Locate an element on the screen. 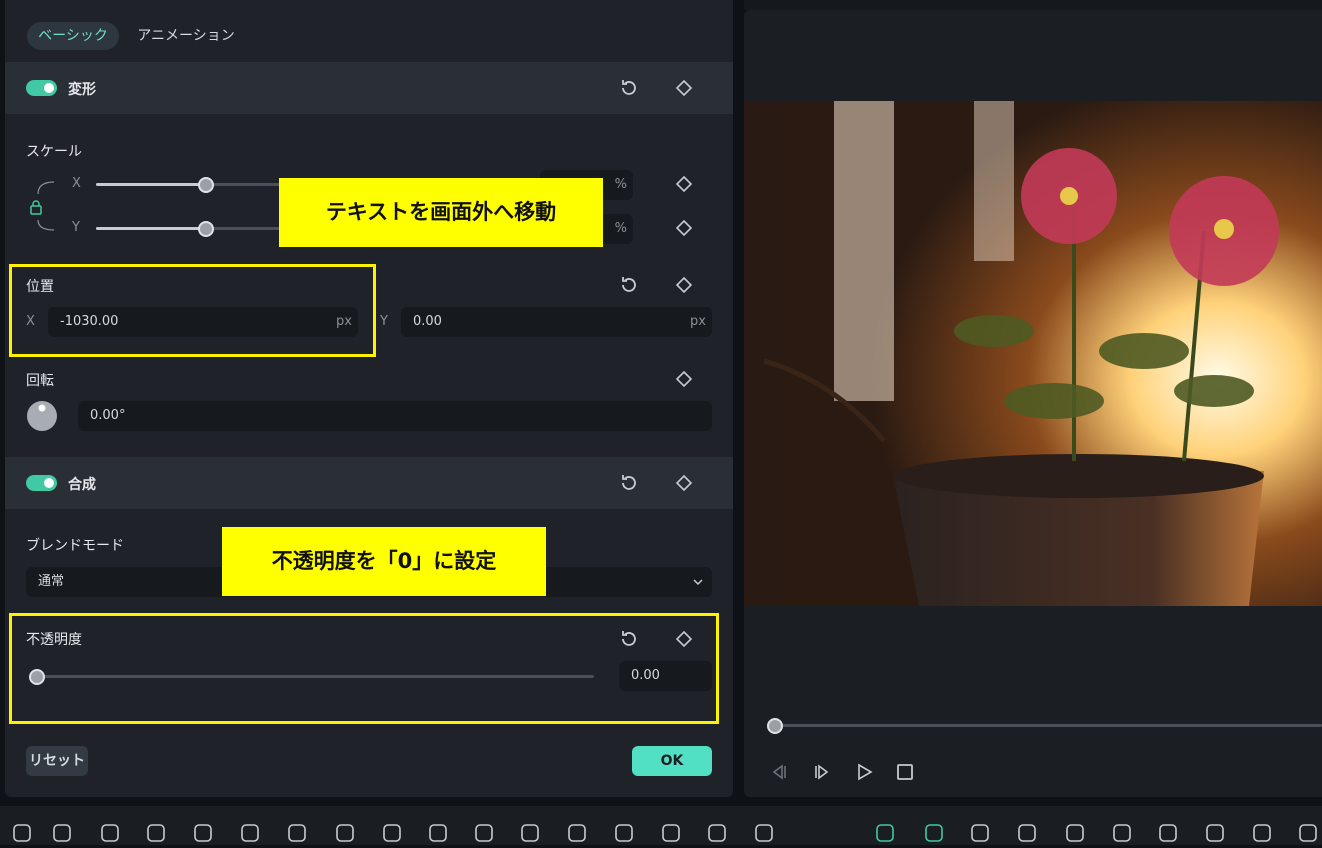  stop-icon is located at coordinates (905, 772).